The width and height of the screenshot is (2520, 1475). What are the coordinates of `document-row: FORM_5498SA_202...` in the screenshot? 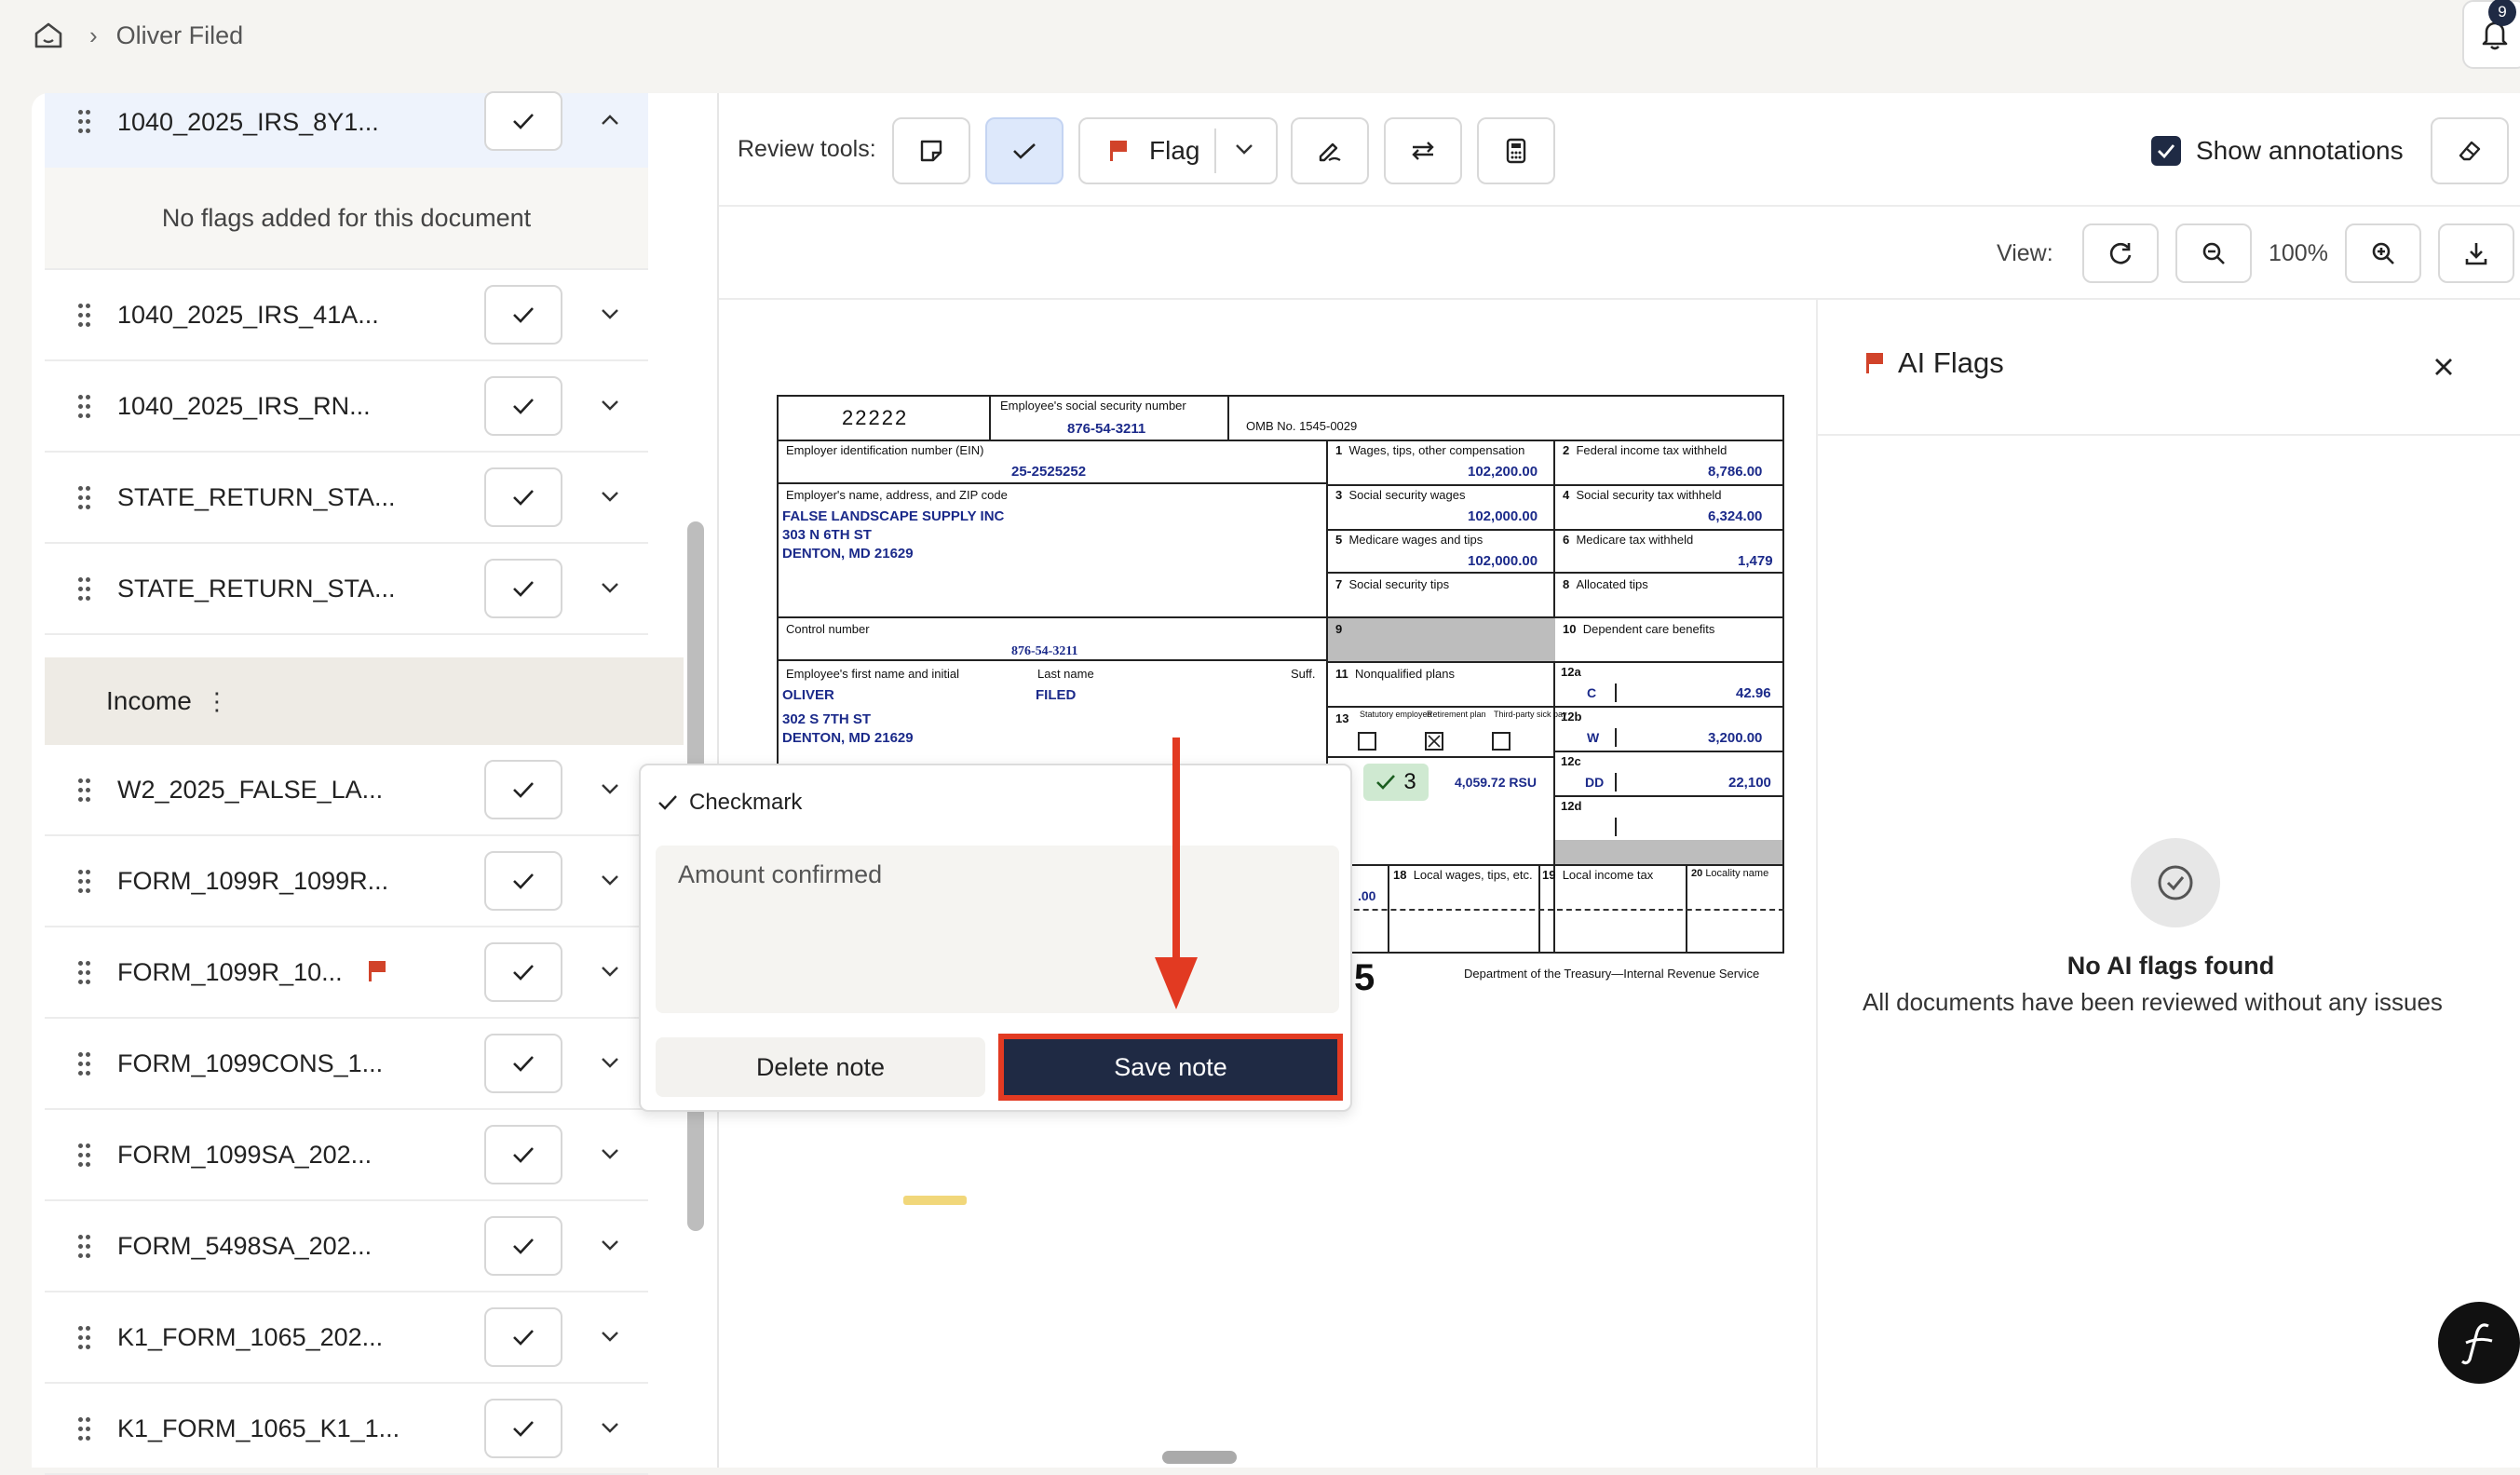 It's located at (346, 1246).